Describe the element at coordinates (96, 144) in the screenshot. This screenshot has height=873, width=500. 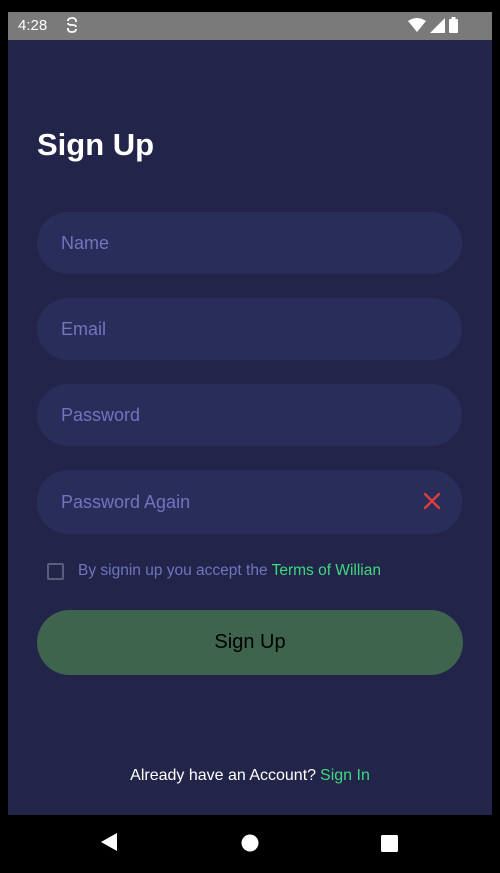
I see `page-title: Sign Up` at that location.